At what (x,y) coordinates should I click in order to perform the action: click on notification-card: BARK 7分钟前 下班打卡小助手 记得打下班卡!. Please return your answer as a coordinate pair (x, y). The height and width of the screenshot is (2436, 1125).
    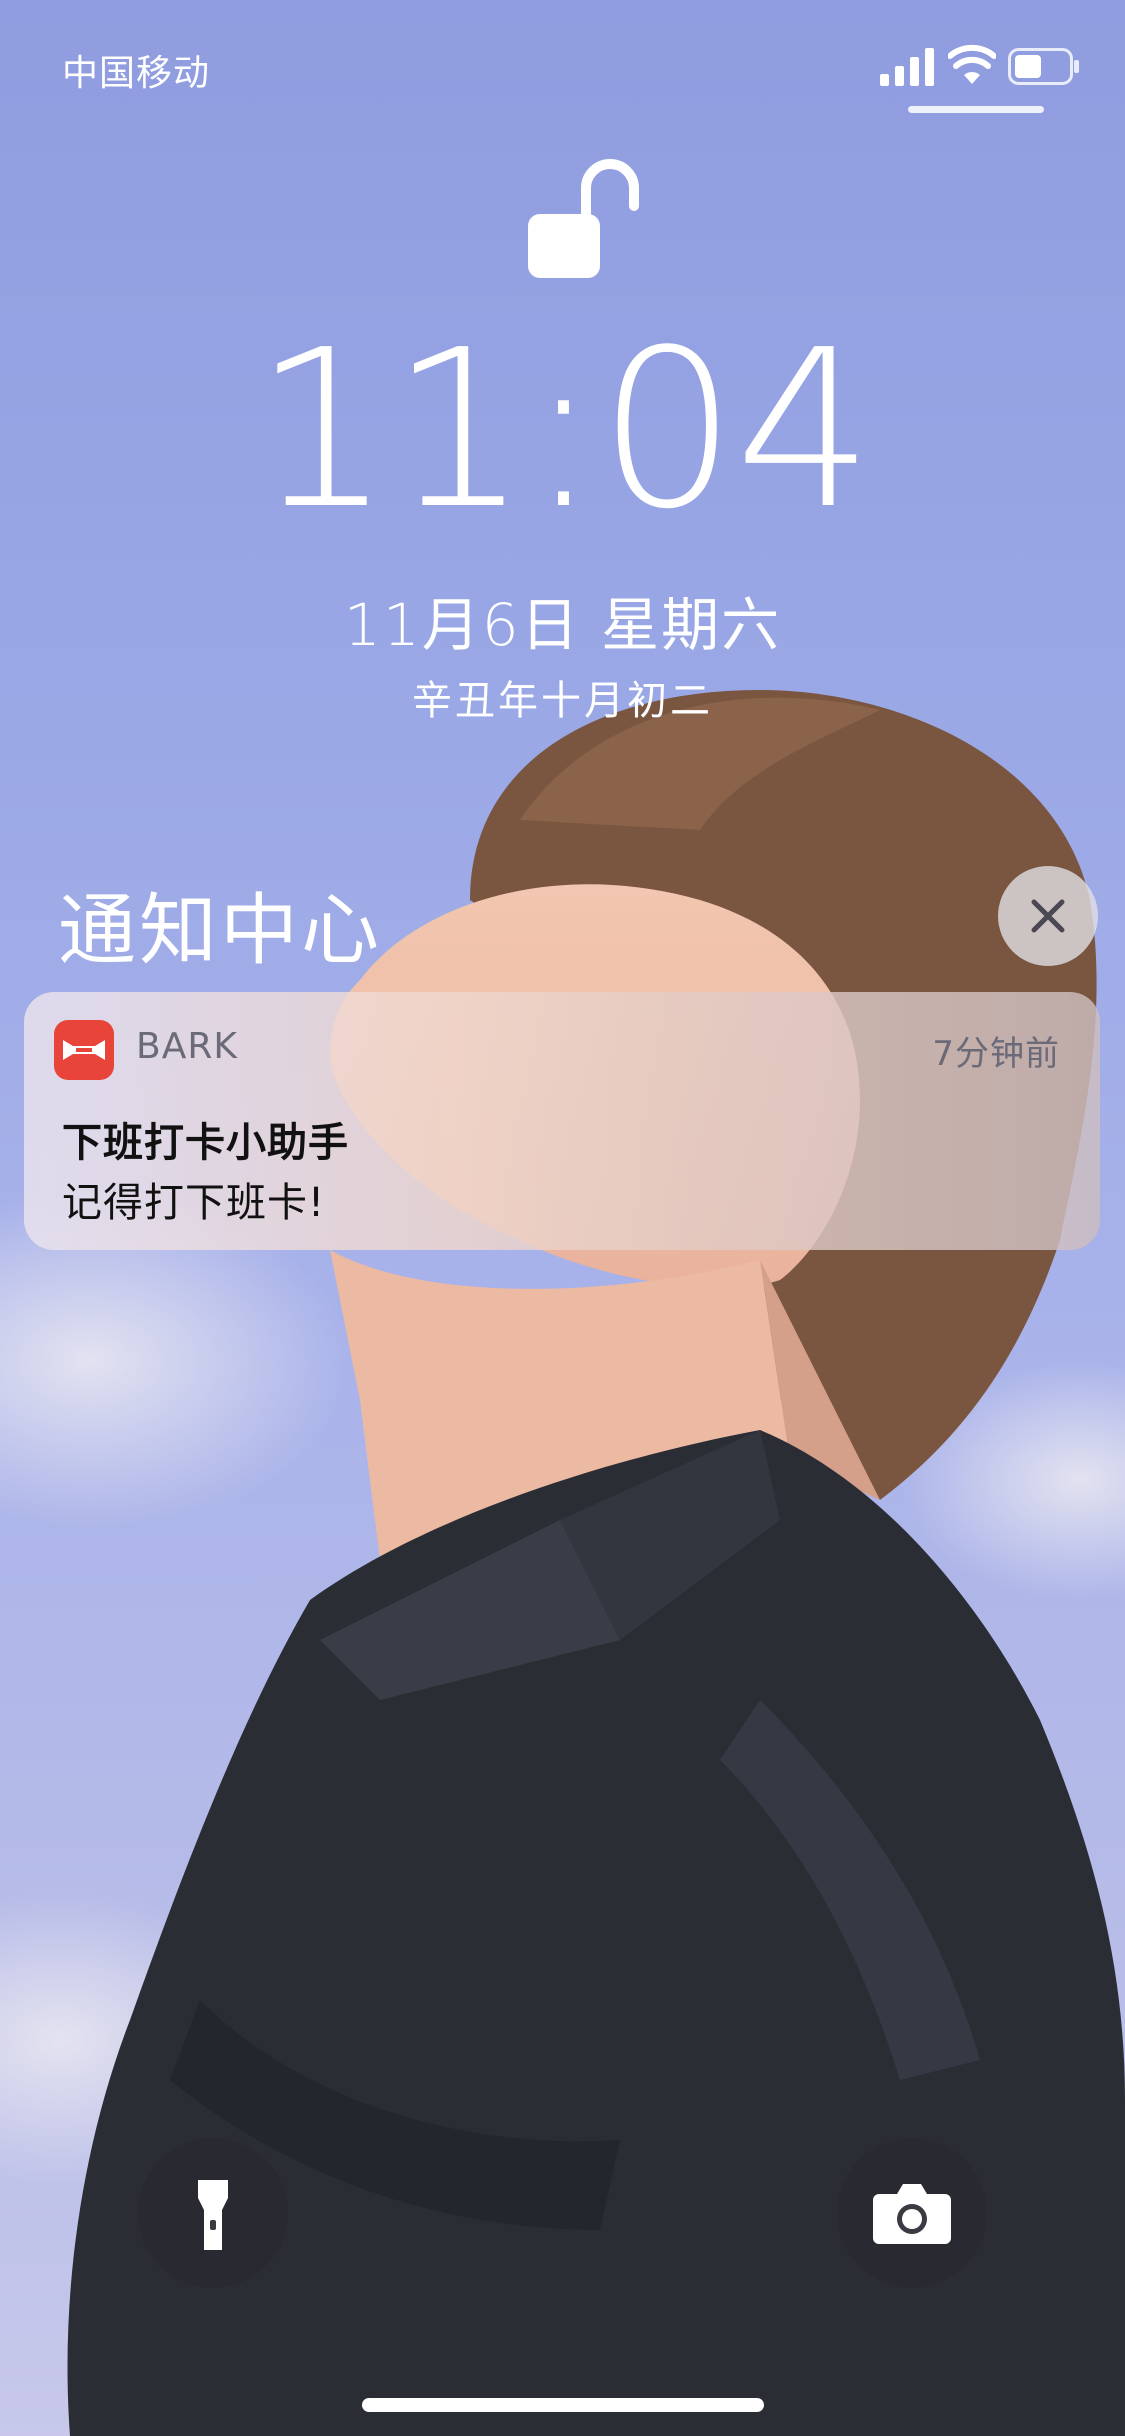
    Looking at the image, I should click on (562, 1121).